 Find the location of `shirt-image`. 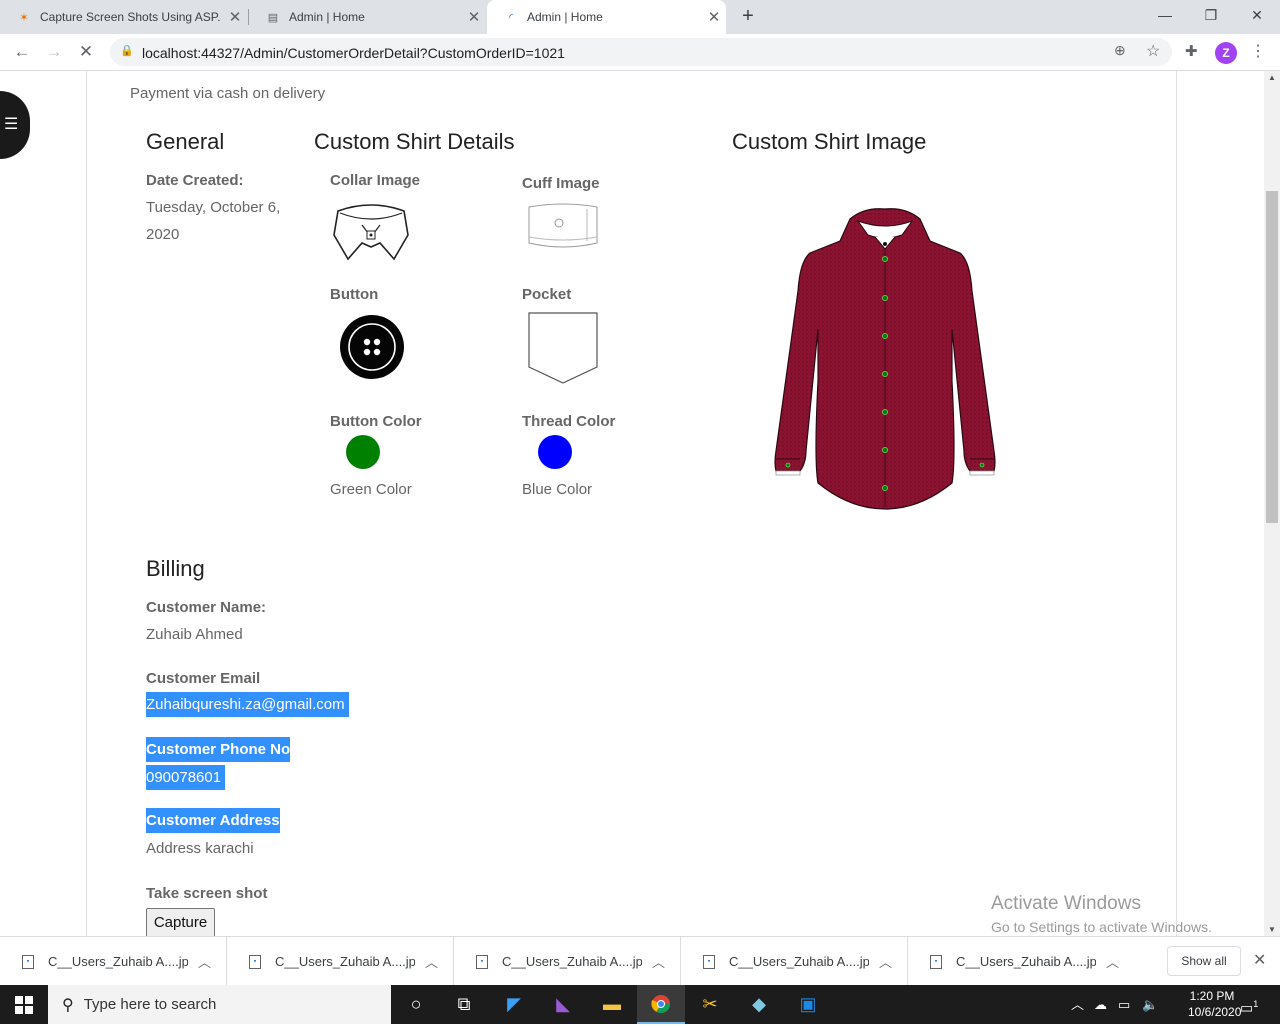

shirt-image is located at coordinates (885, 359).